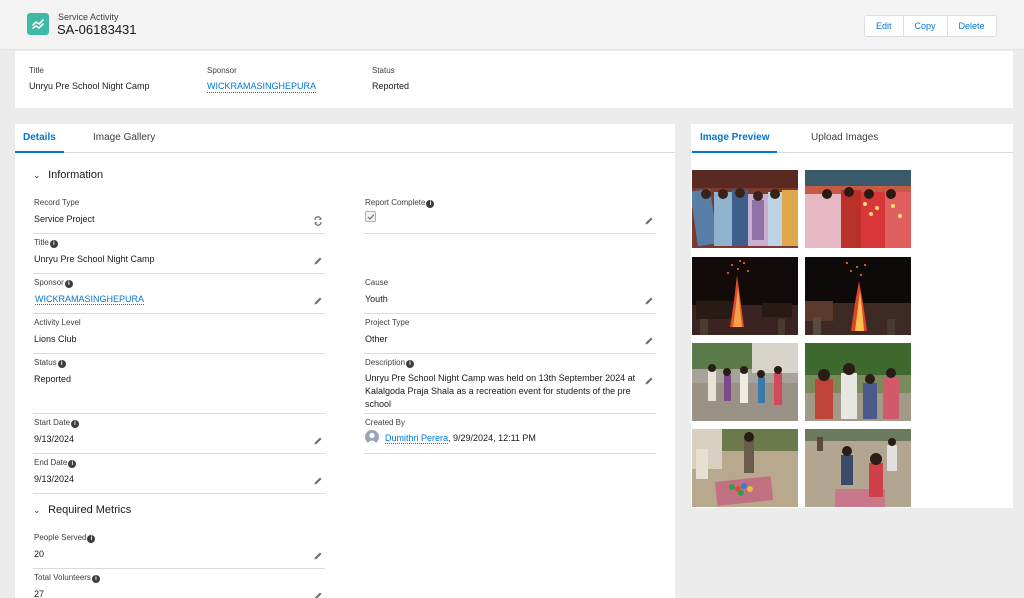 The height and width of the screenshot is (598, 1024). What do you see at coordinates (89, 86) in the screenshot?
I see `highlight-title-value: Unryu Pre School Night Camp` at bounding box center [89, 86].